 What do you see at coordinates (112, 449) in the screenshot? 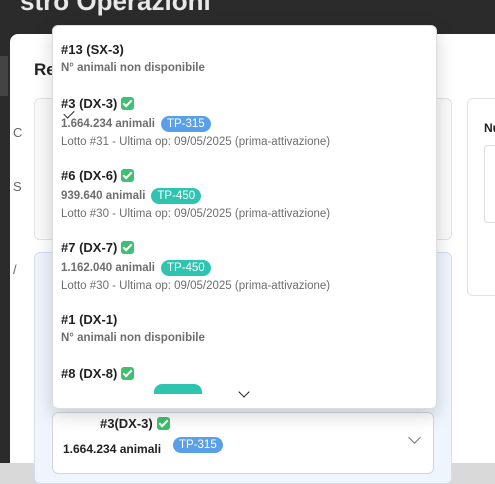
I see `select-count: 1.664.234 animali` at bounding box center [112, 449].